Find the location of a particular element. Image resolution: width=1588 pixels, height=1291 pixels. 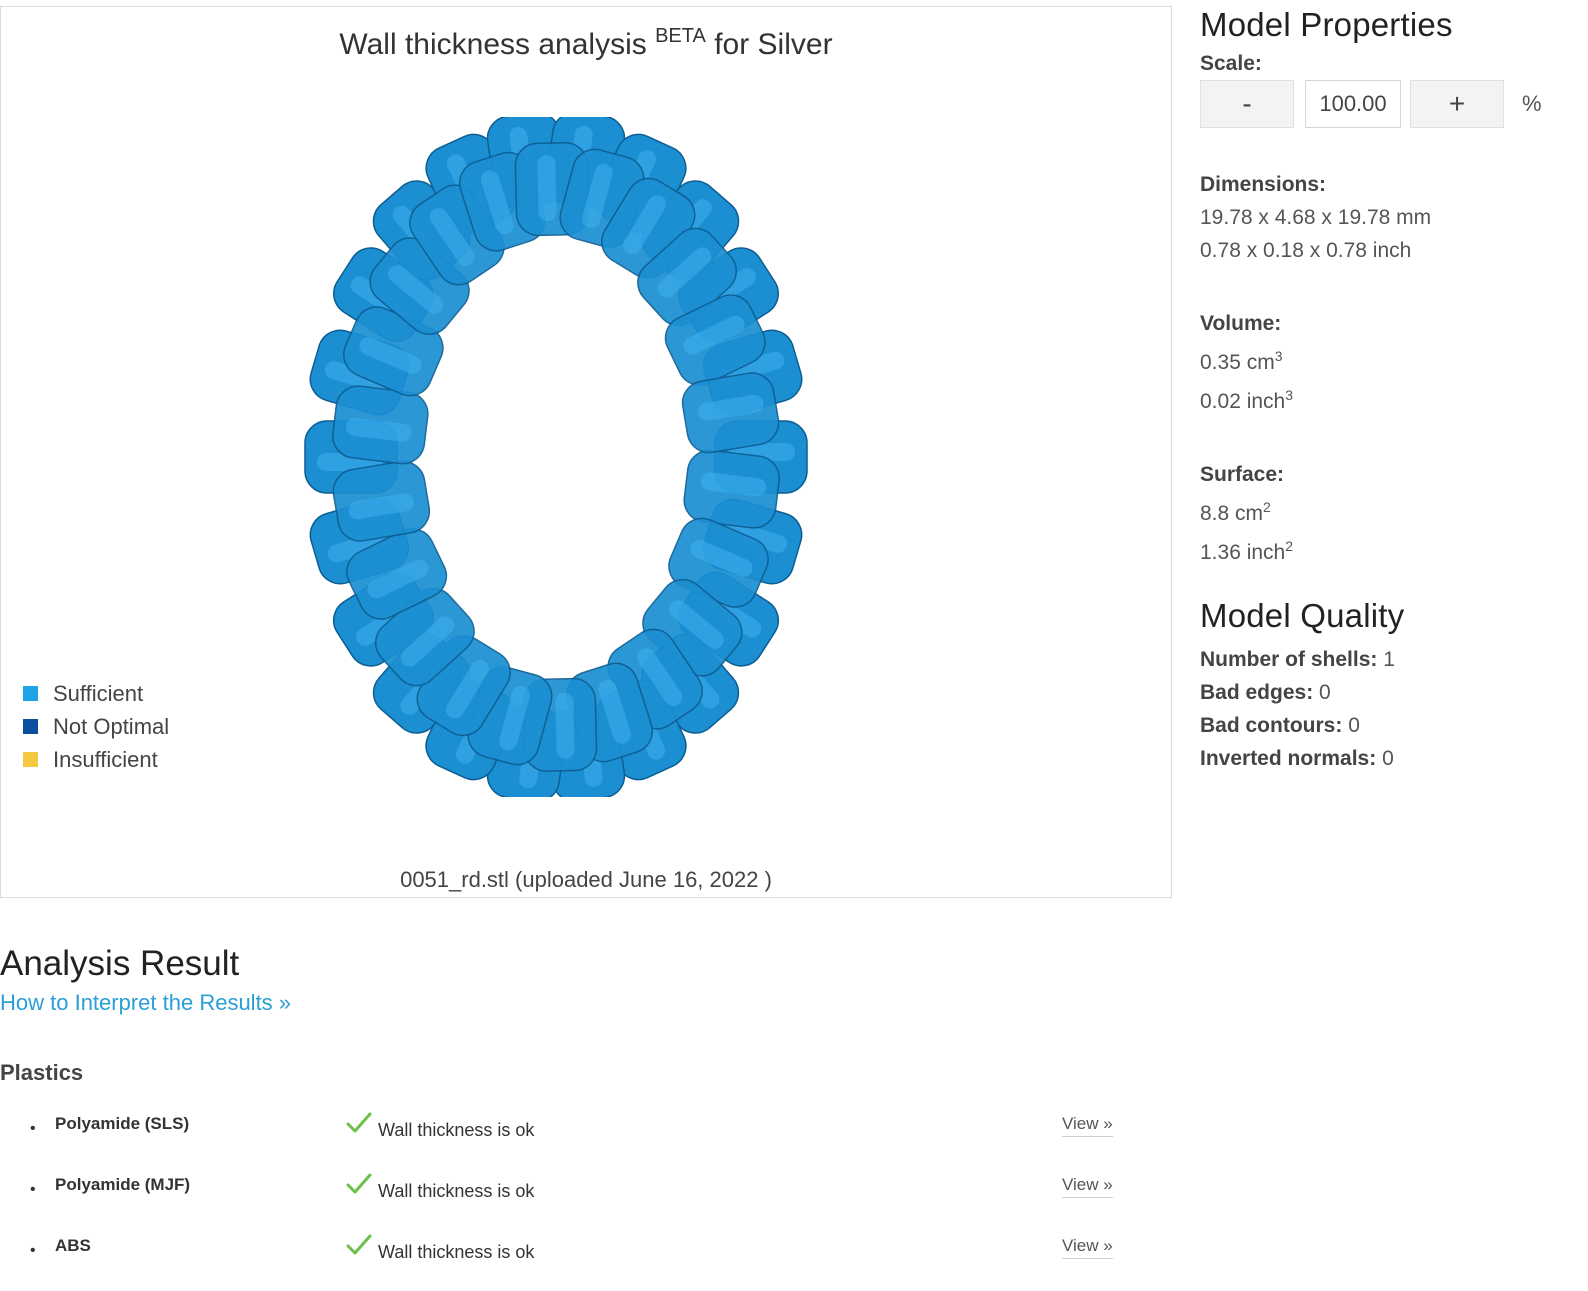

legend-swatch-insufficient is located at coordinates (30, 759).